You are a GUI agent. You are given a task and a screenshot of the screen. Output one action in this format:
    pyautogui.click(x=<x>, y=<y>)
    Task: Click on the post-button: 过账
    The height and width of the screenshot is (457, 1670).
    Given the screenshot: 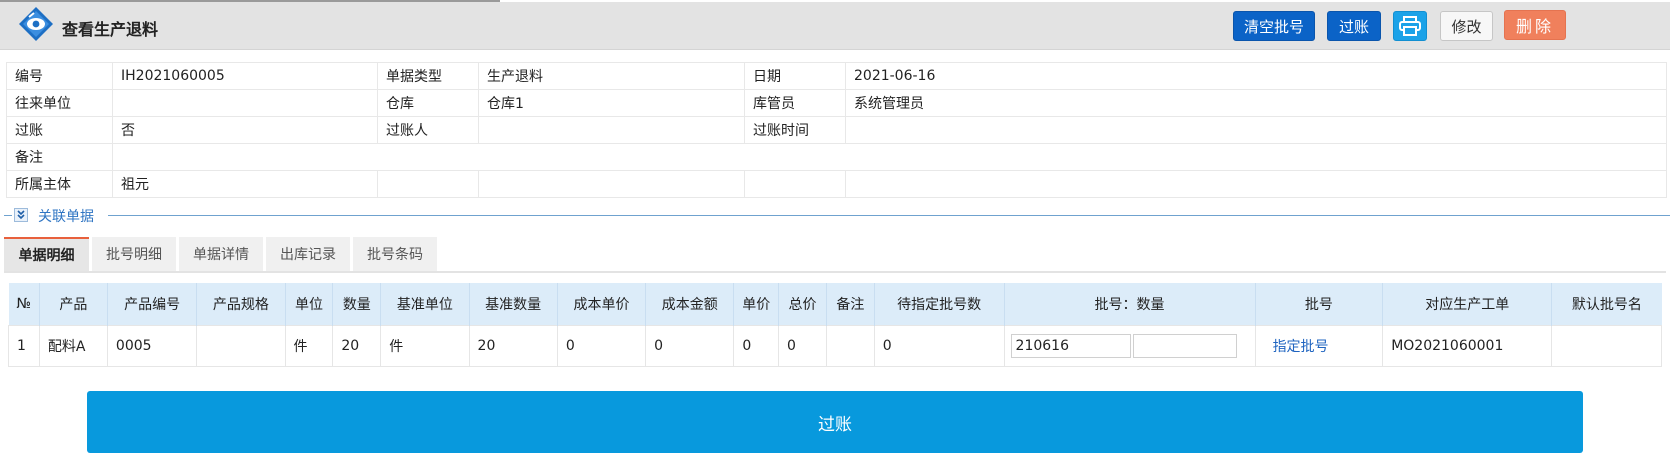 What is the action you would take?
    pyautogui.click(x=1354, y=26)
    